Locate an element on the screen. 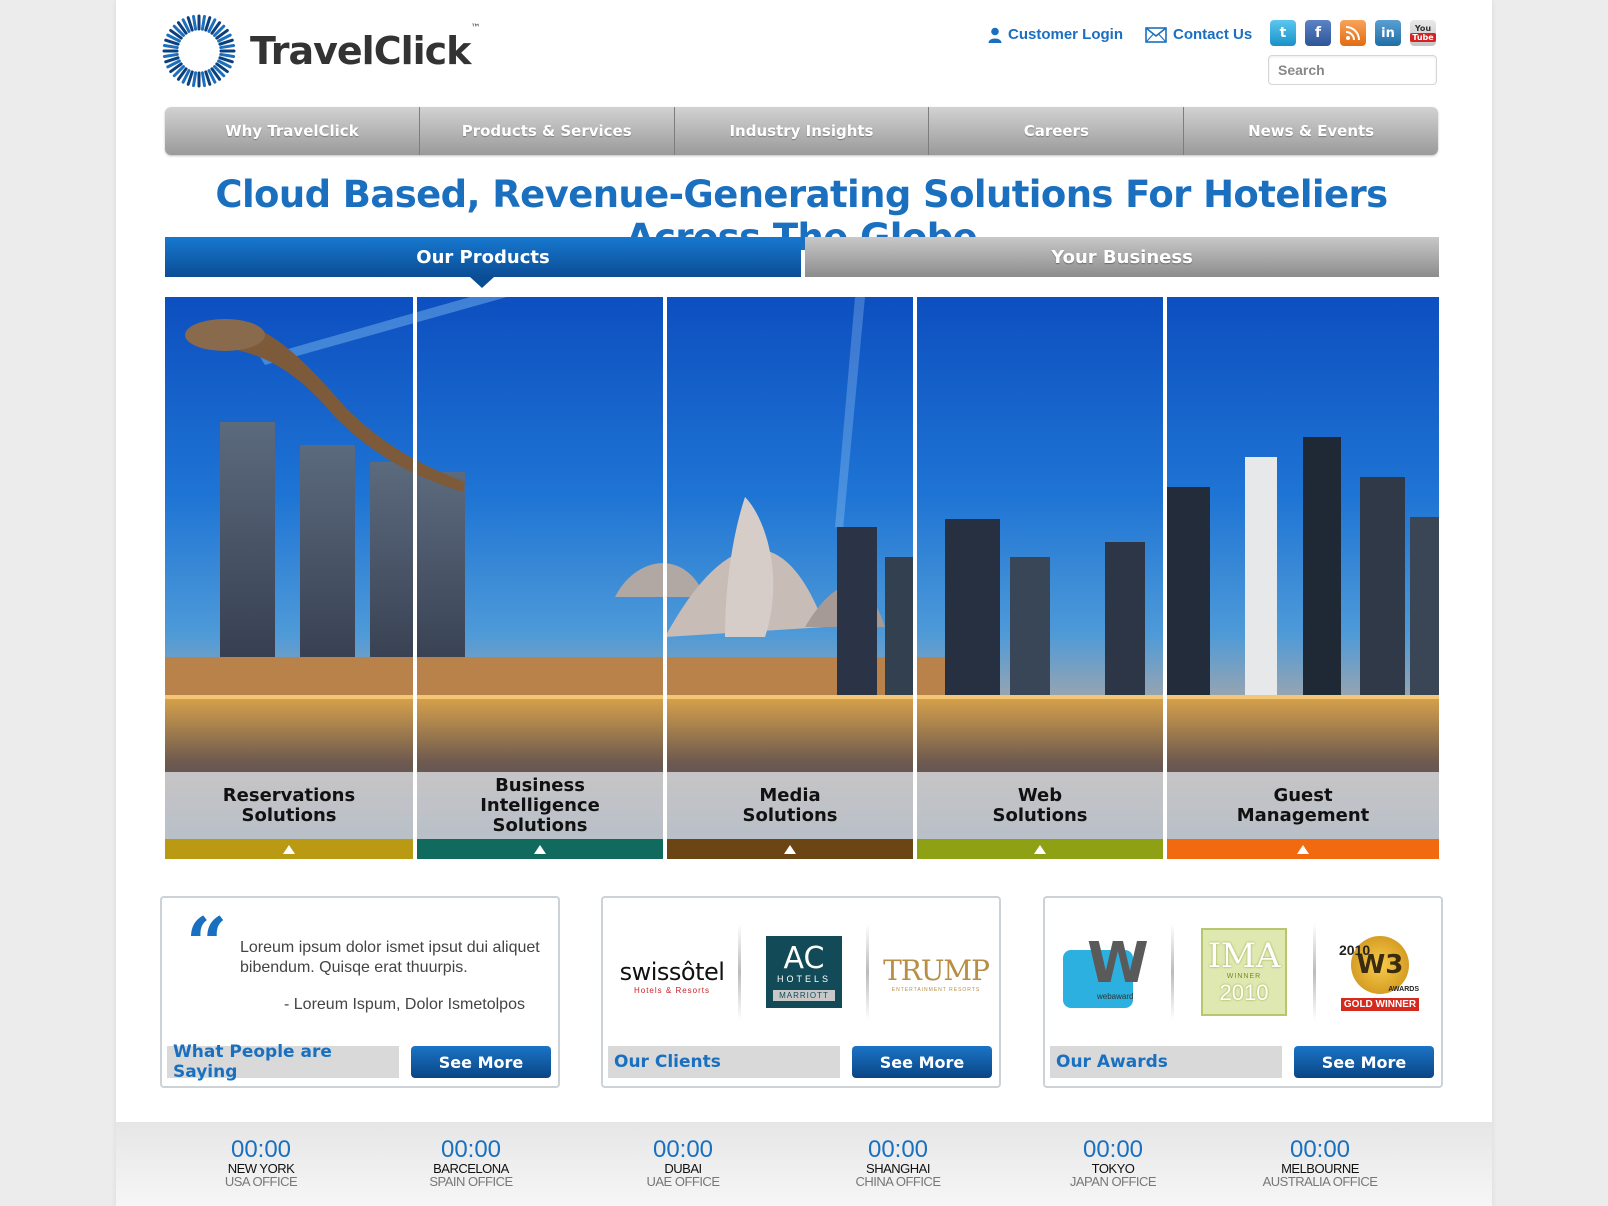  user-icon is located at coordinates (995, 35).